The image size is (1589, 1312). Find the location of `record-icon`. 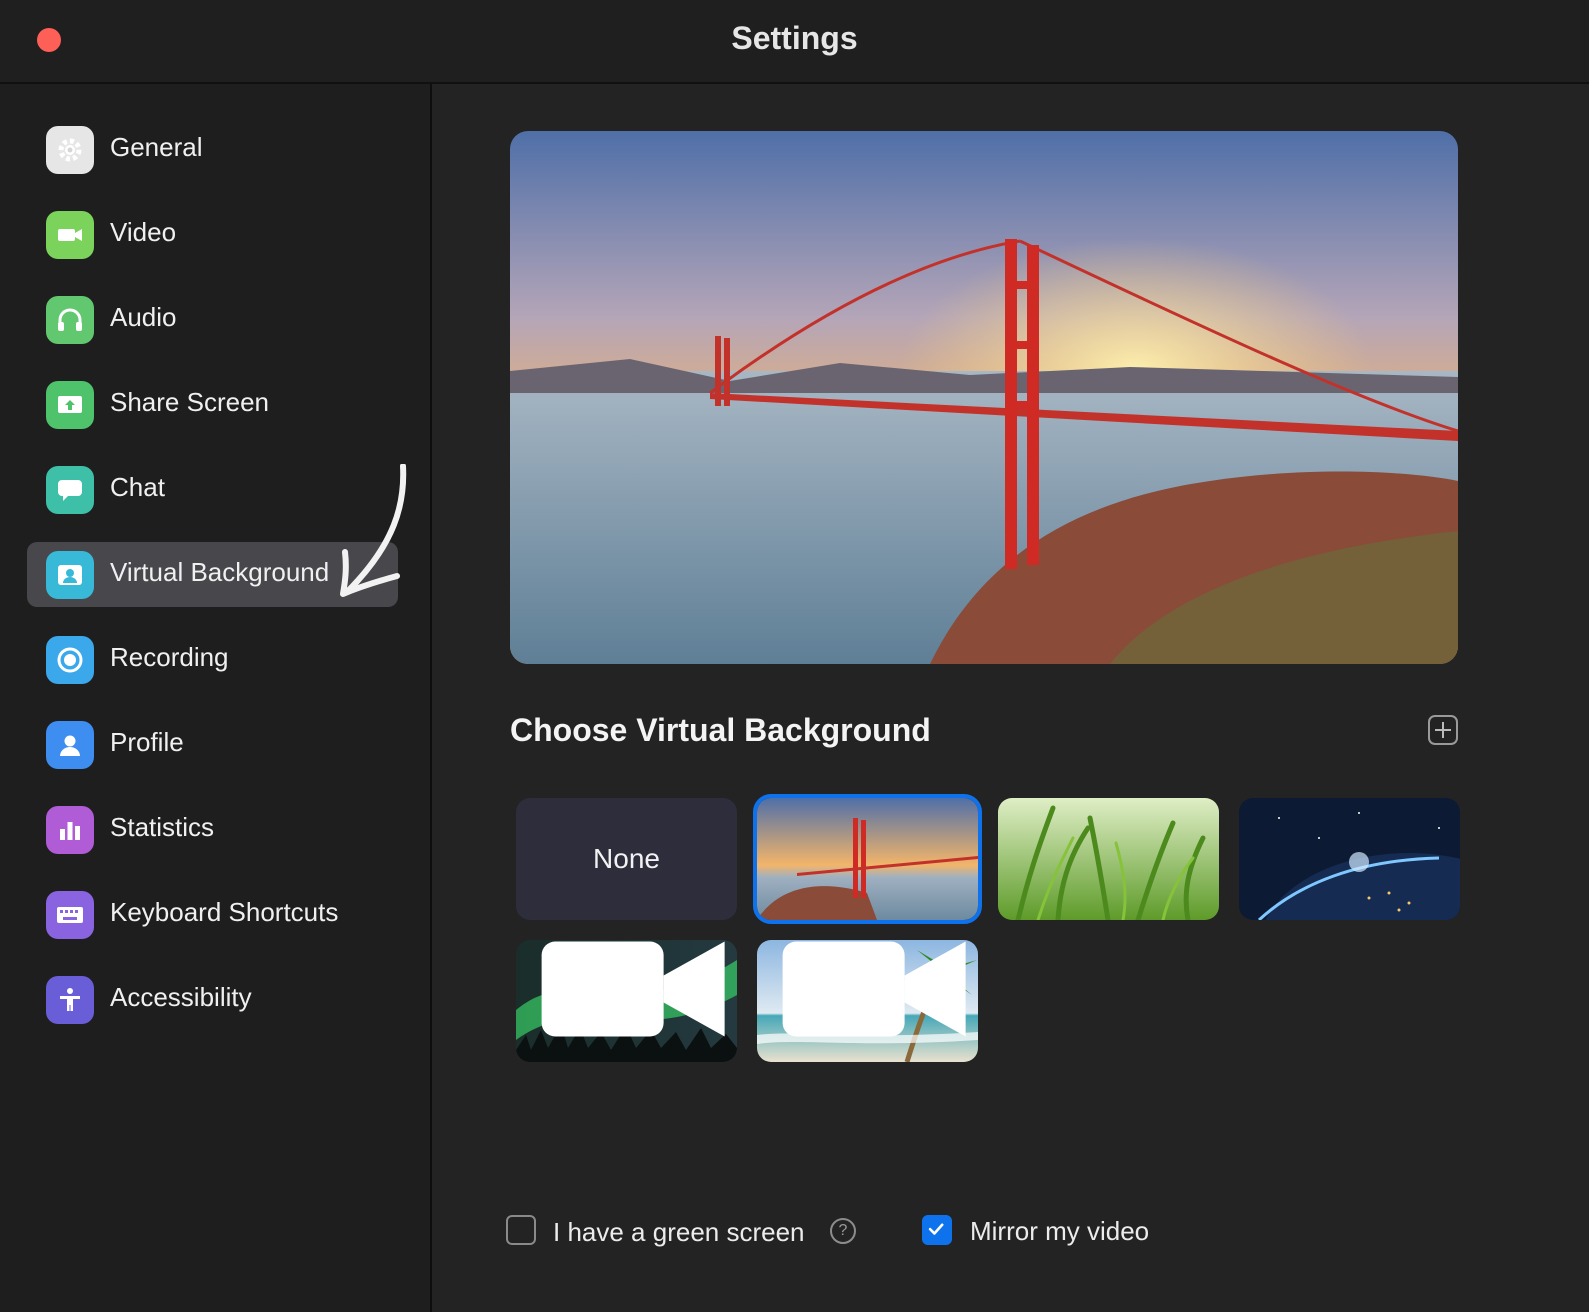

record-icon is located at coordinates (70, 660).